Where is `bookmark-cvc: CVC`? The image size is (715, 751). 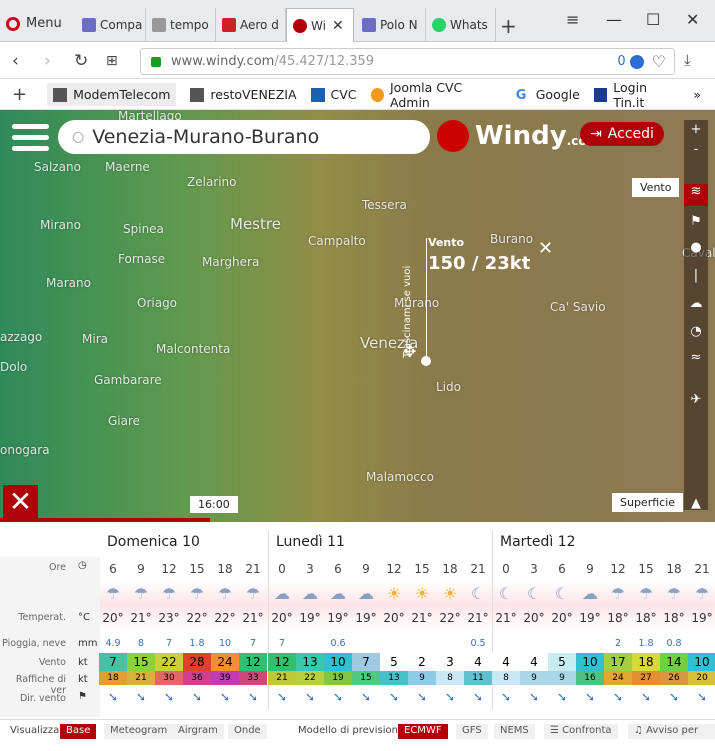
bookmark-cvc: CVC is located at coordinates (333, 94).